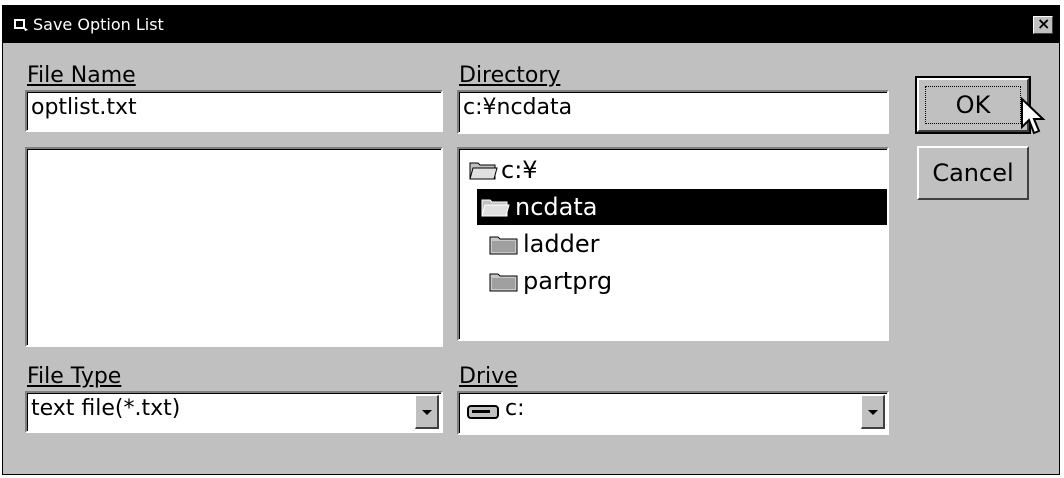 The image size is (1064, 478). What do you see at coordinates (483, 412) in the screenshot?
I see `drive-icon` at bounding box center [483, 412].